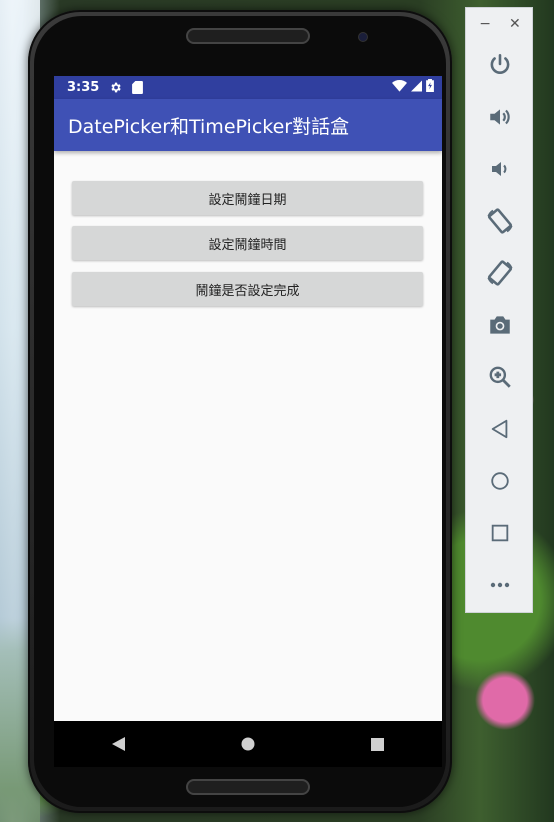 The height and width of the screenshot is (822, 554). I want to click on rotate-right-icon, so click(500, 273).